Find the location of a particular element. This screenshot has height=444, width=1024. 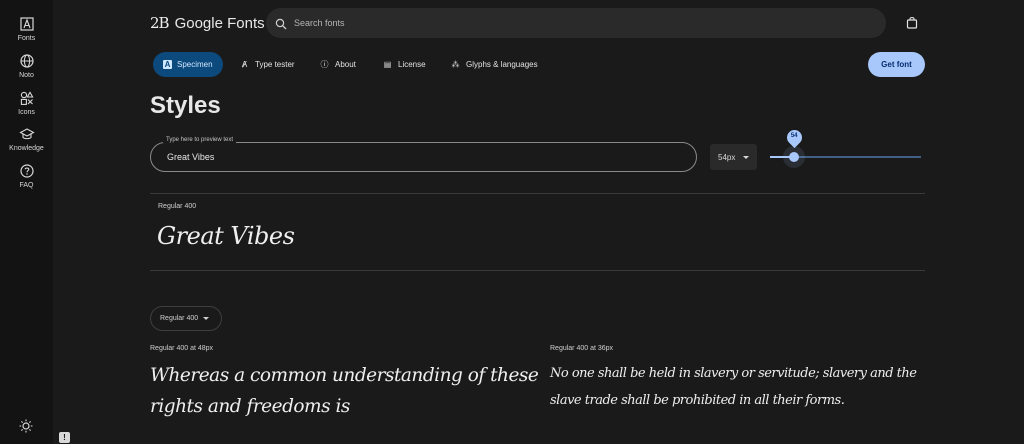

rail-item-noto: Noto is located at coordinates (26, 66).